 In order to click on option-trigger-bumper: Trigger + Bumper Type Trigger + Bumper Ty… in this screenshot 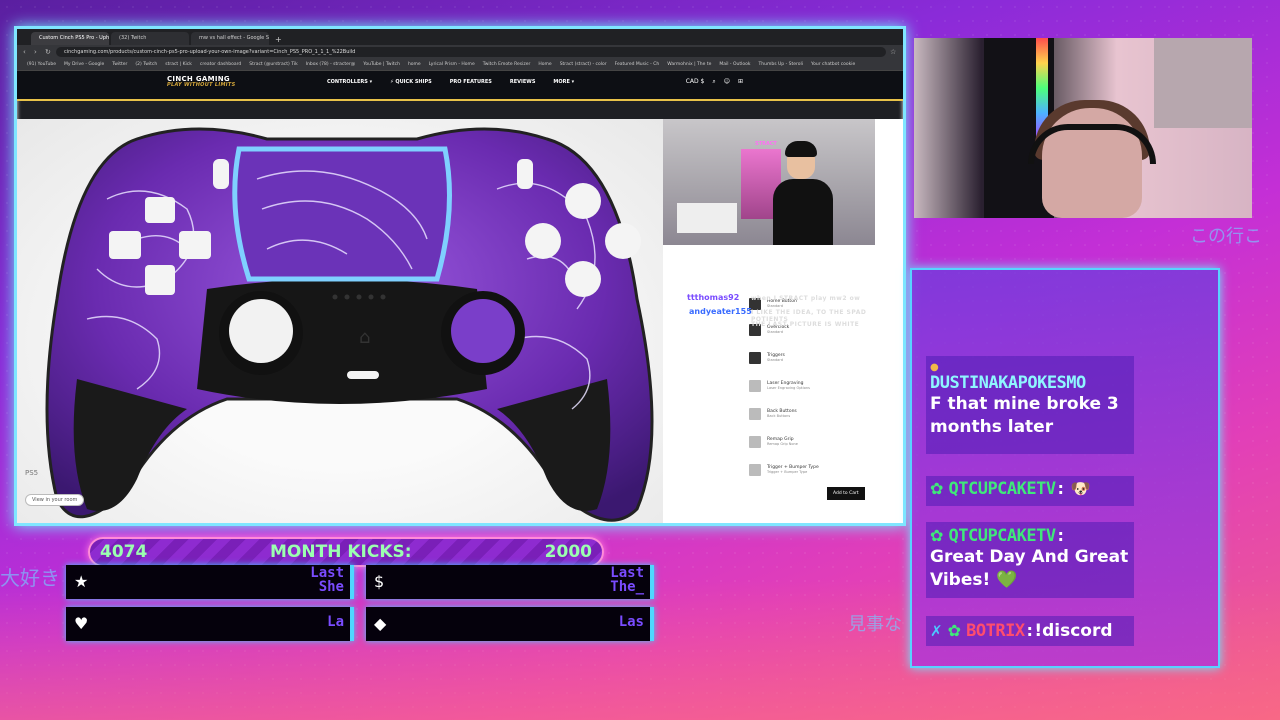, I will do `click(809, 470)`.